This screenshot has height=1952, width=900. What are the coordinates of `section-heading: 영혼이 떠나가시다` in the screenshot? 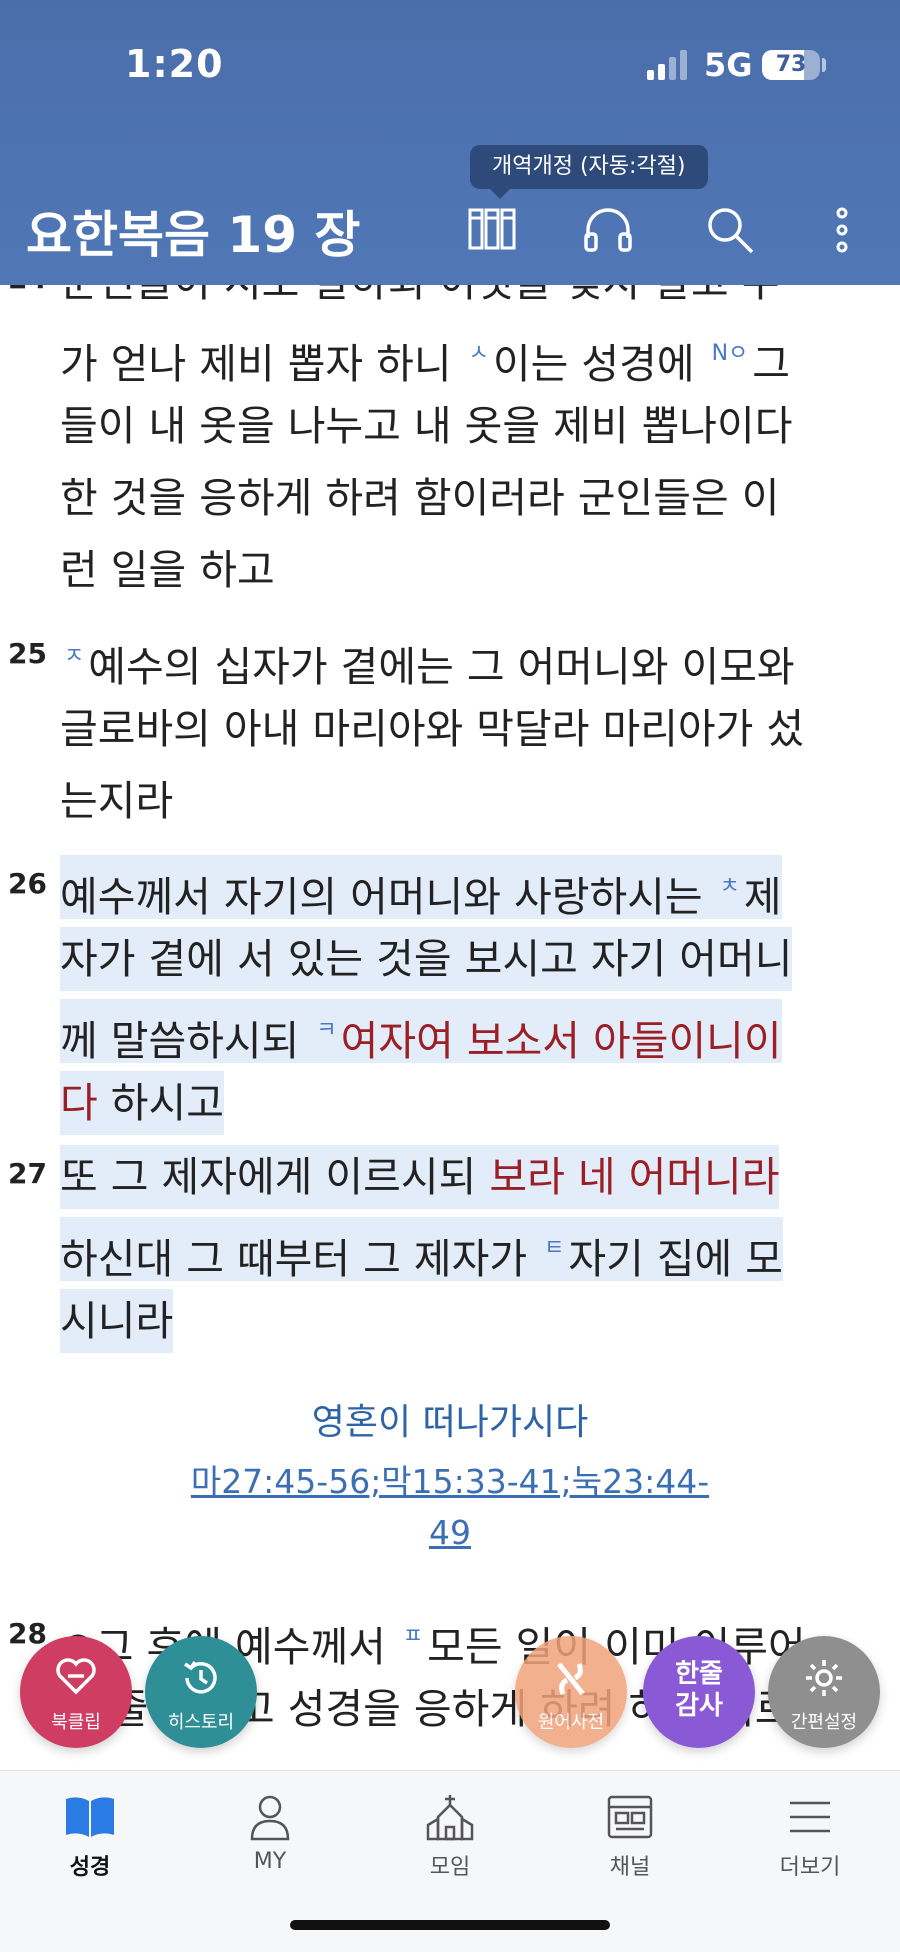 It's located at (450, 1422).